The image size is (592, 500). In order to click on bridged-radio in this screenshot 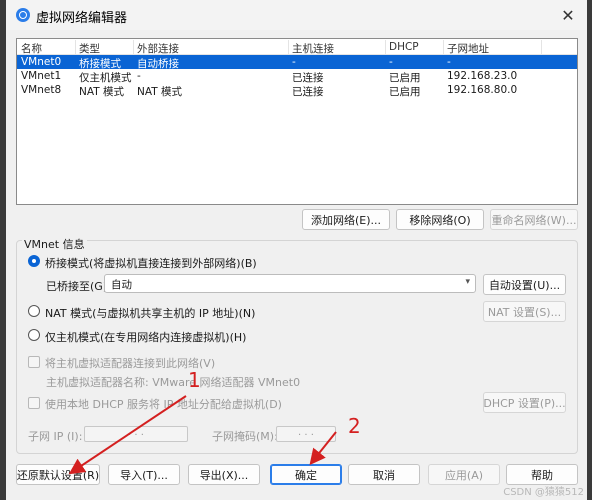, I will do `click(34, 261)`.